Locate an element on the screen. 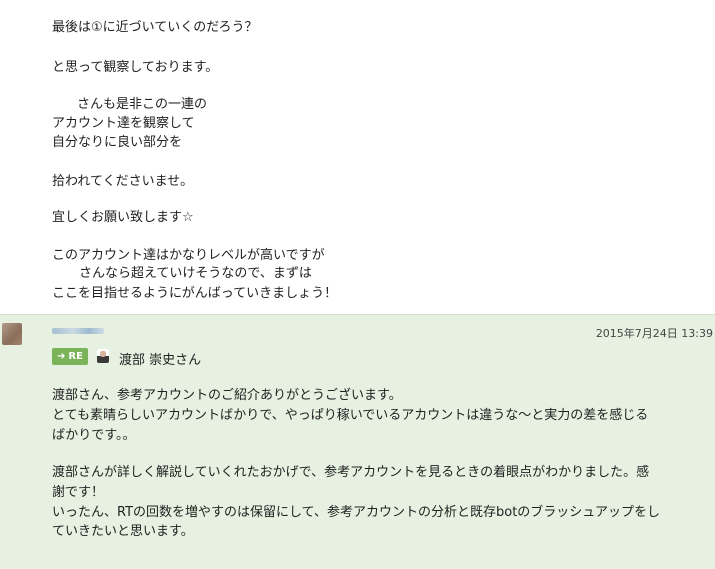 Image resolution: width=715 pixels, height=569 pixels. reply-badge: ➜ RE is located at coordinates (70, 356).